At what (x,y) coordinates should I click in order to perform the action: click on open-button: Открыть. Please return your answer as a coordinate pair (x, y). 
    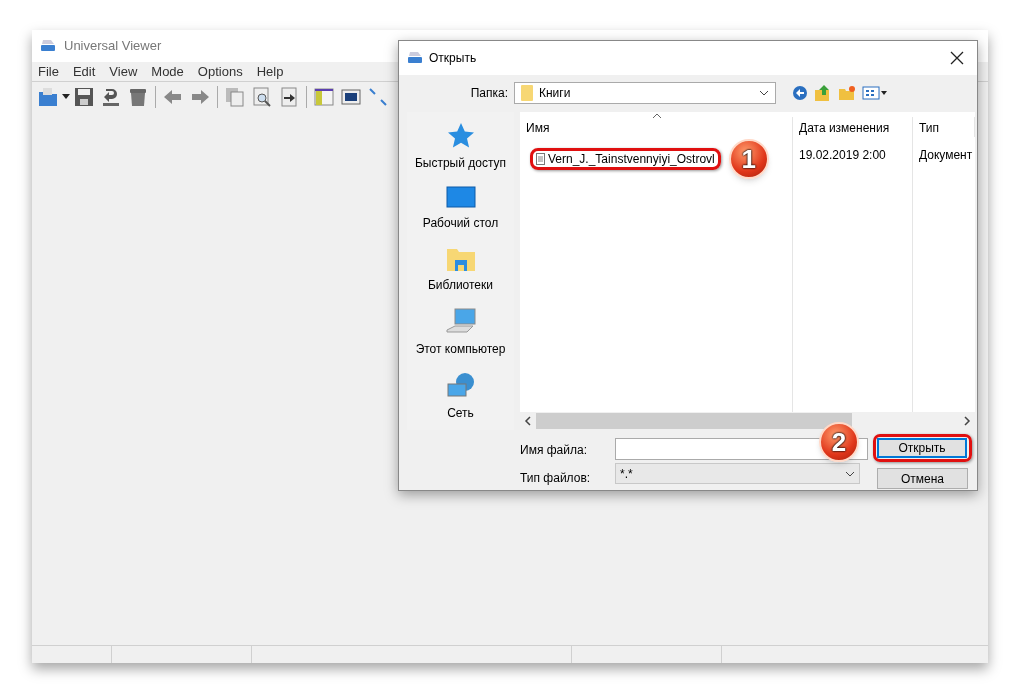
    Looking at the image, I should click on (922, 448).